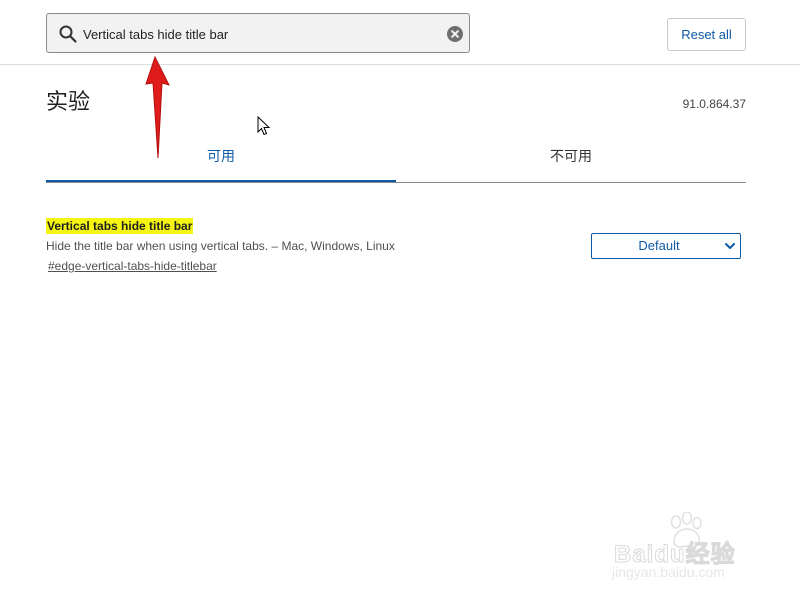  What do you see at coordinates (706, 34) in the screenshot?
I see `reset-all-button: Reset all` at bounding box center [706, 34].